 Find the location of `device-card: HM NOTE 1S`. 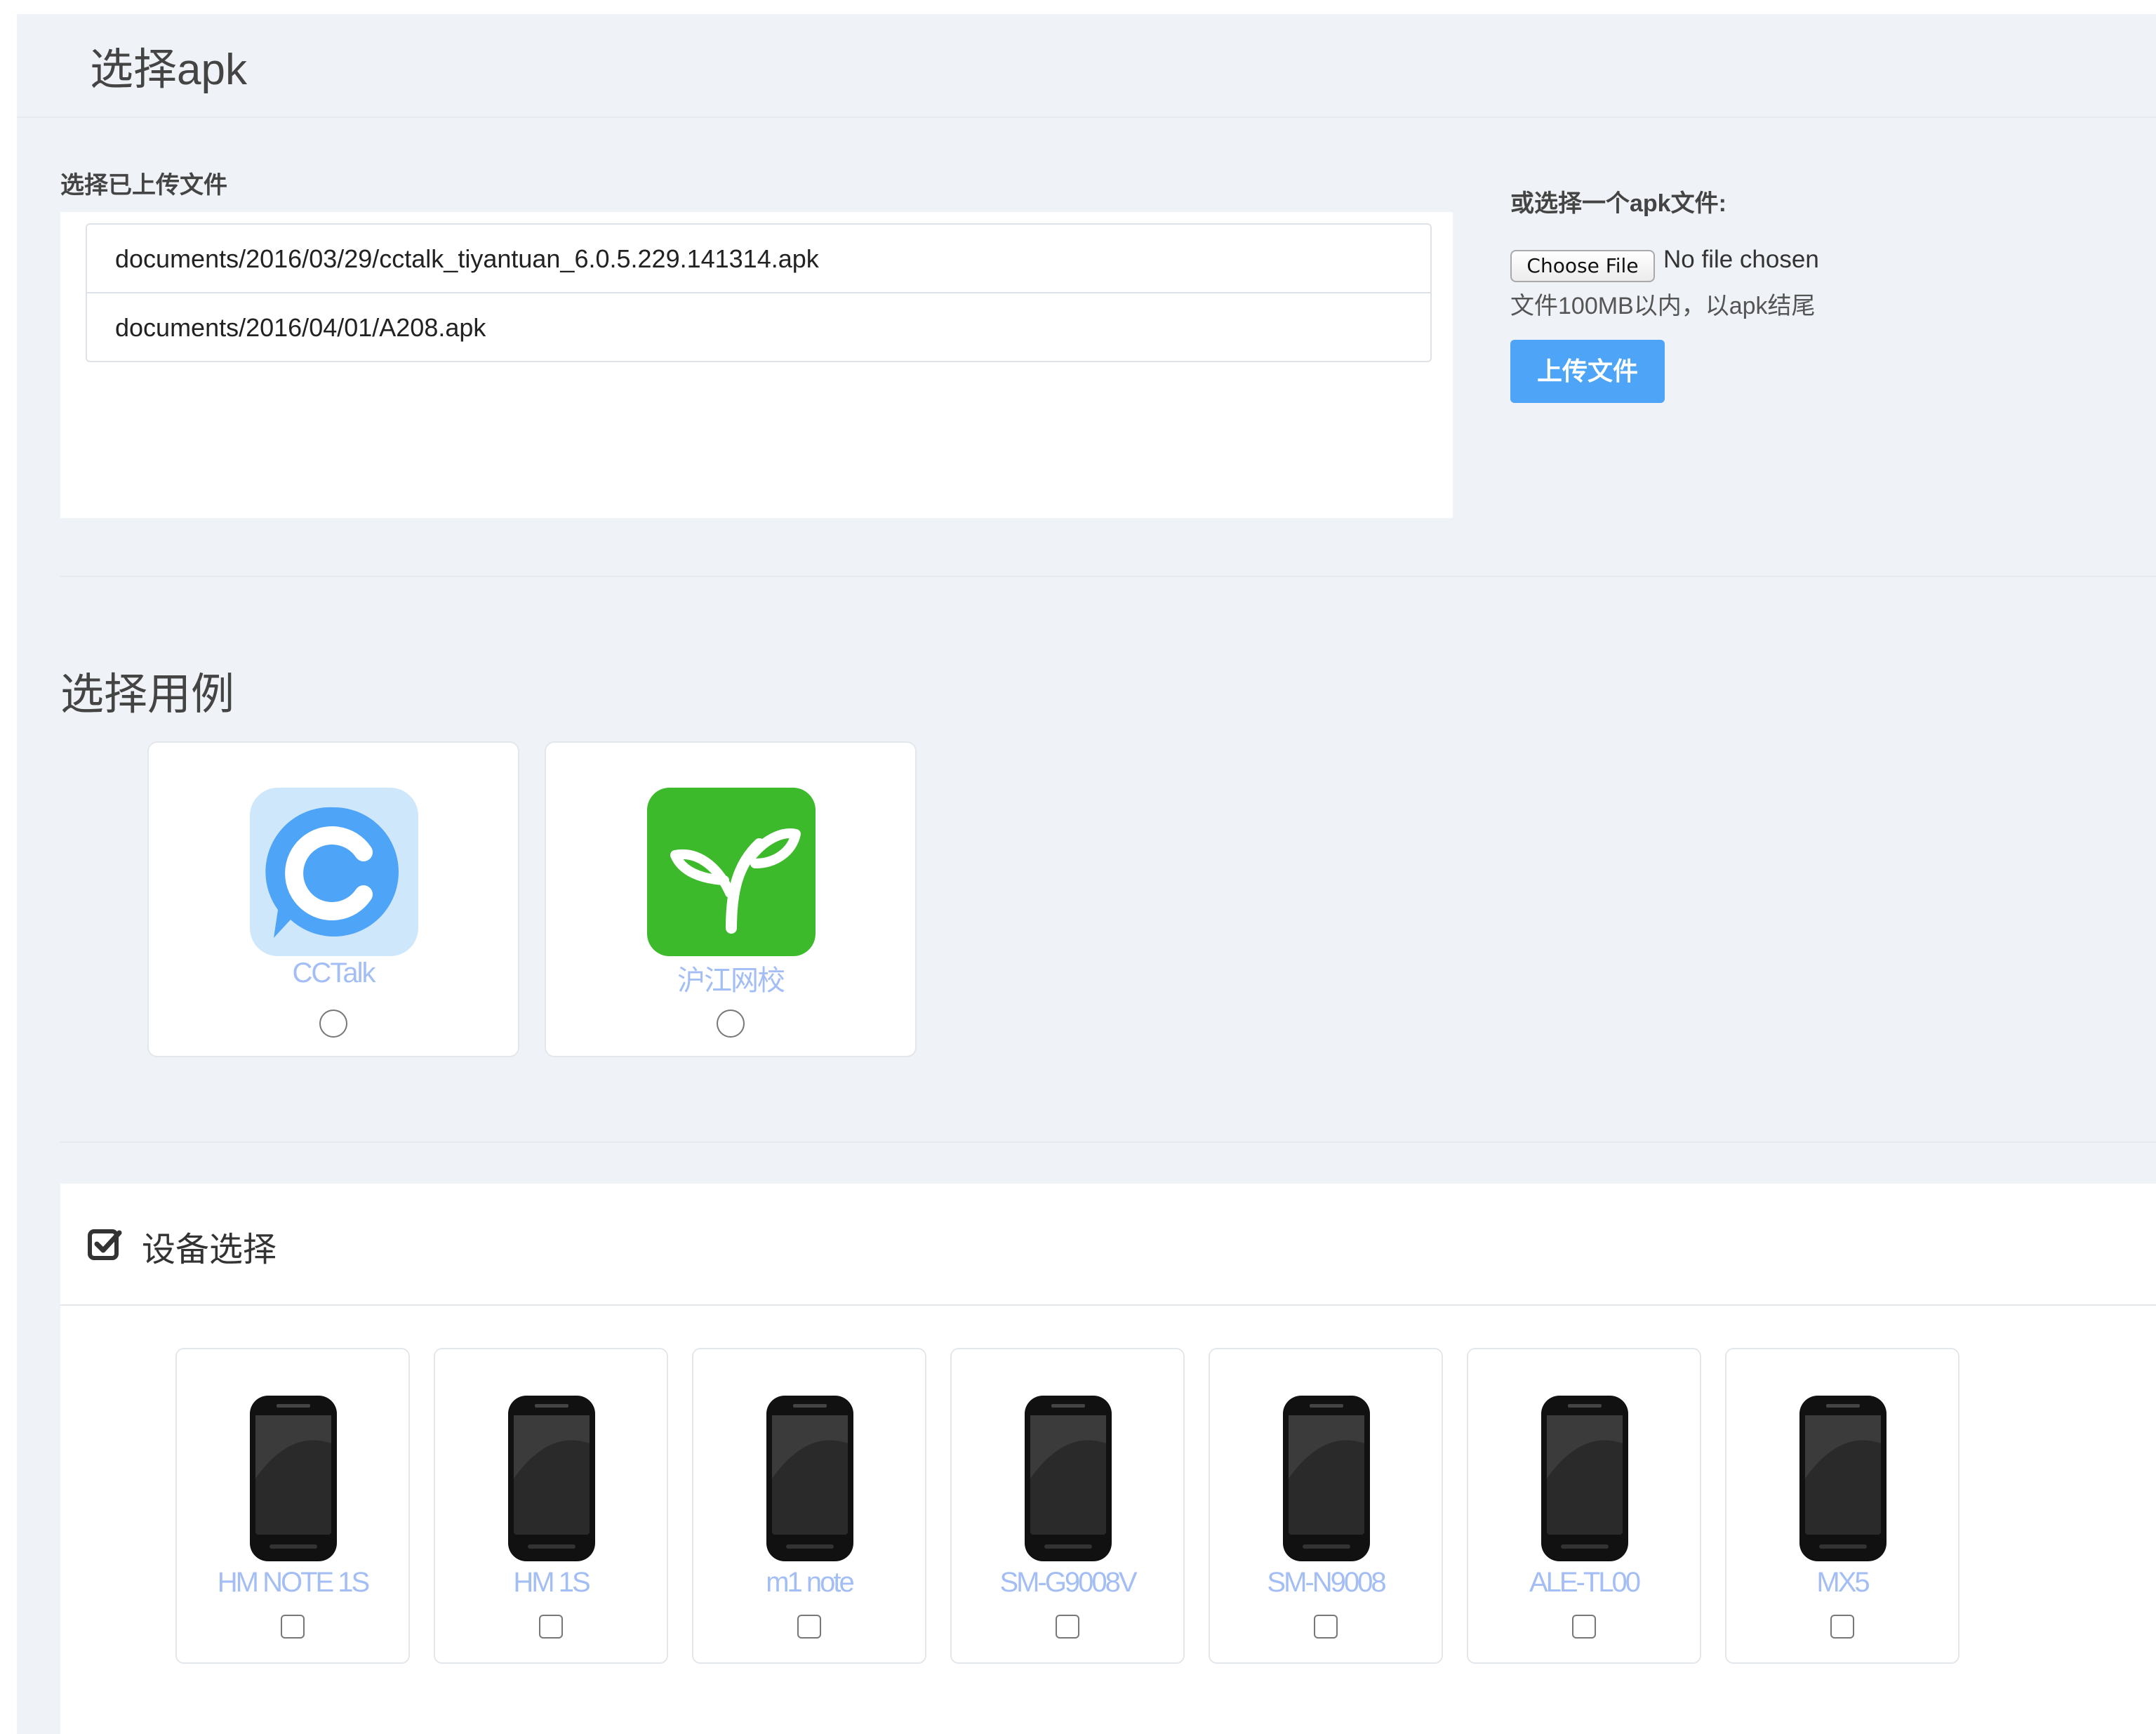

device-card: HM NOTE 1S is located at coordinates (292, 1506).